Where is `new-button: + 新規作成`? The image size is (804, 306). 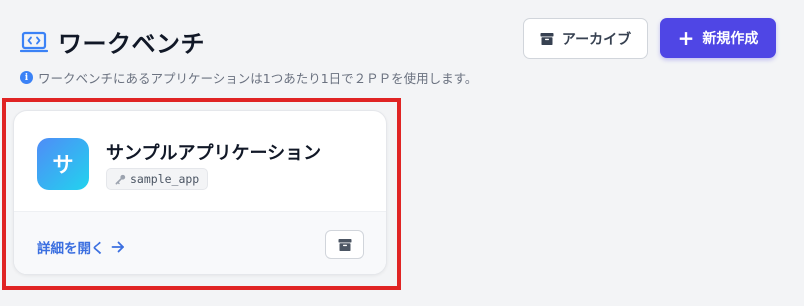 new-button: + 新規作成 is located at coordinates (718, 38).